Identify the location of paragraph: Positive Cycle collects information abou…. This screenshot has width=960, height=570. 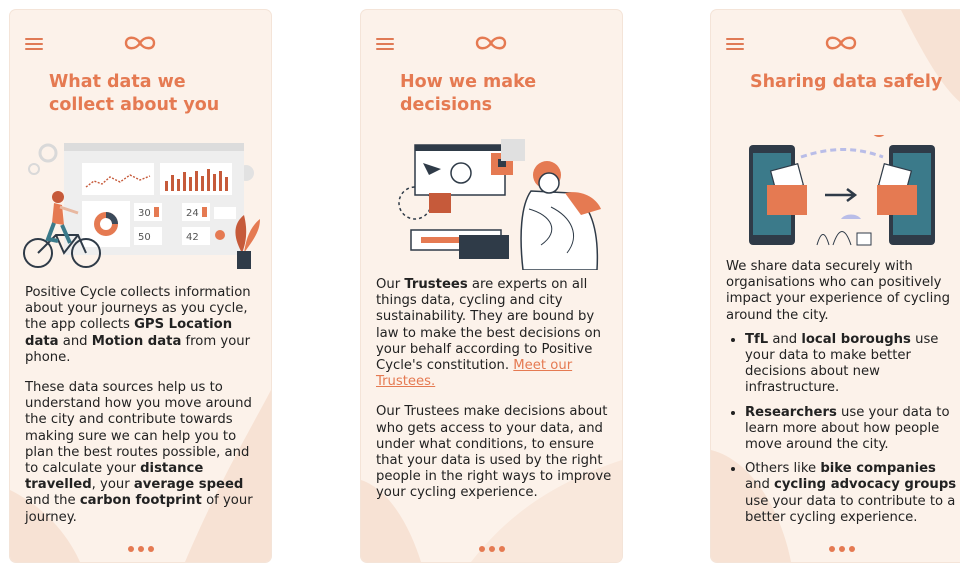
(138, 325).